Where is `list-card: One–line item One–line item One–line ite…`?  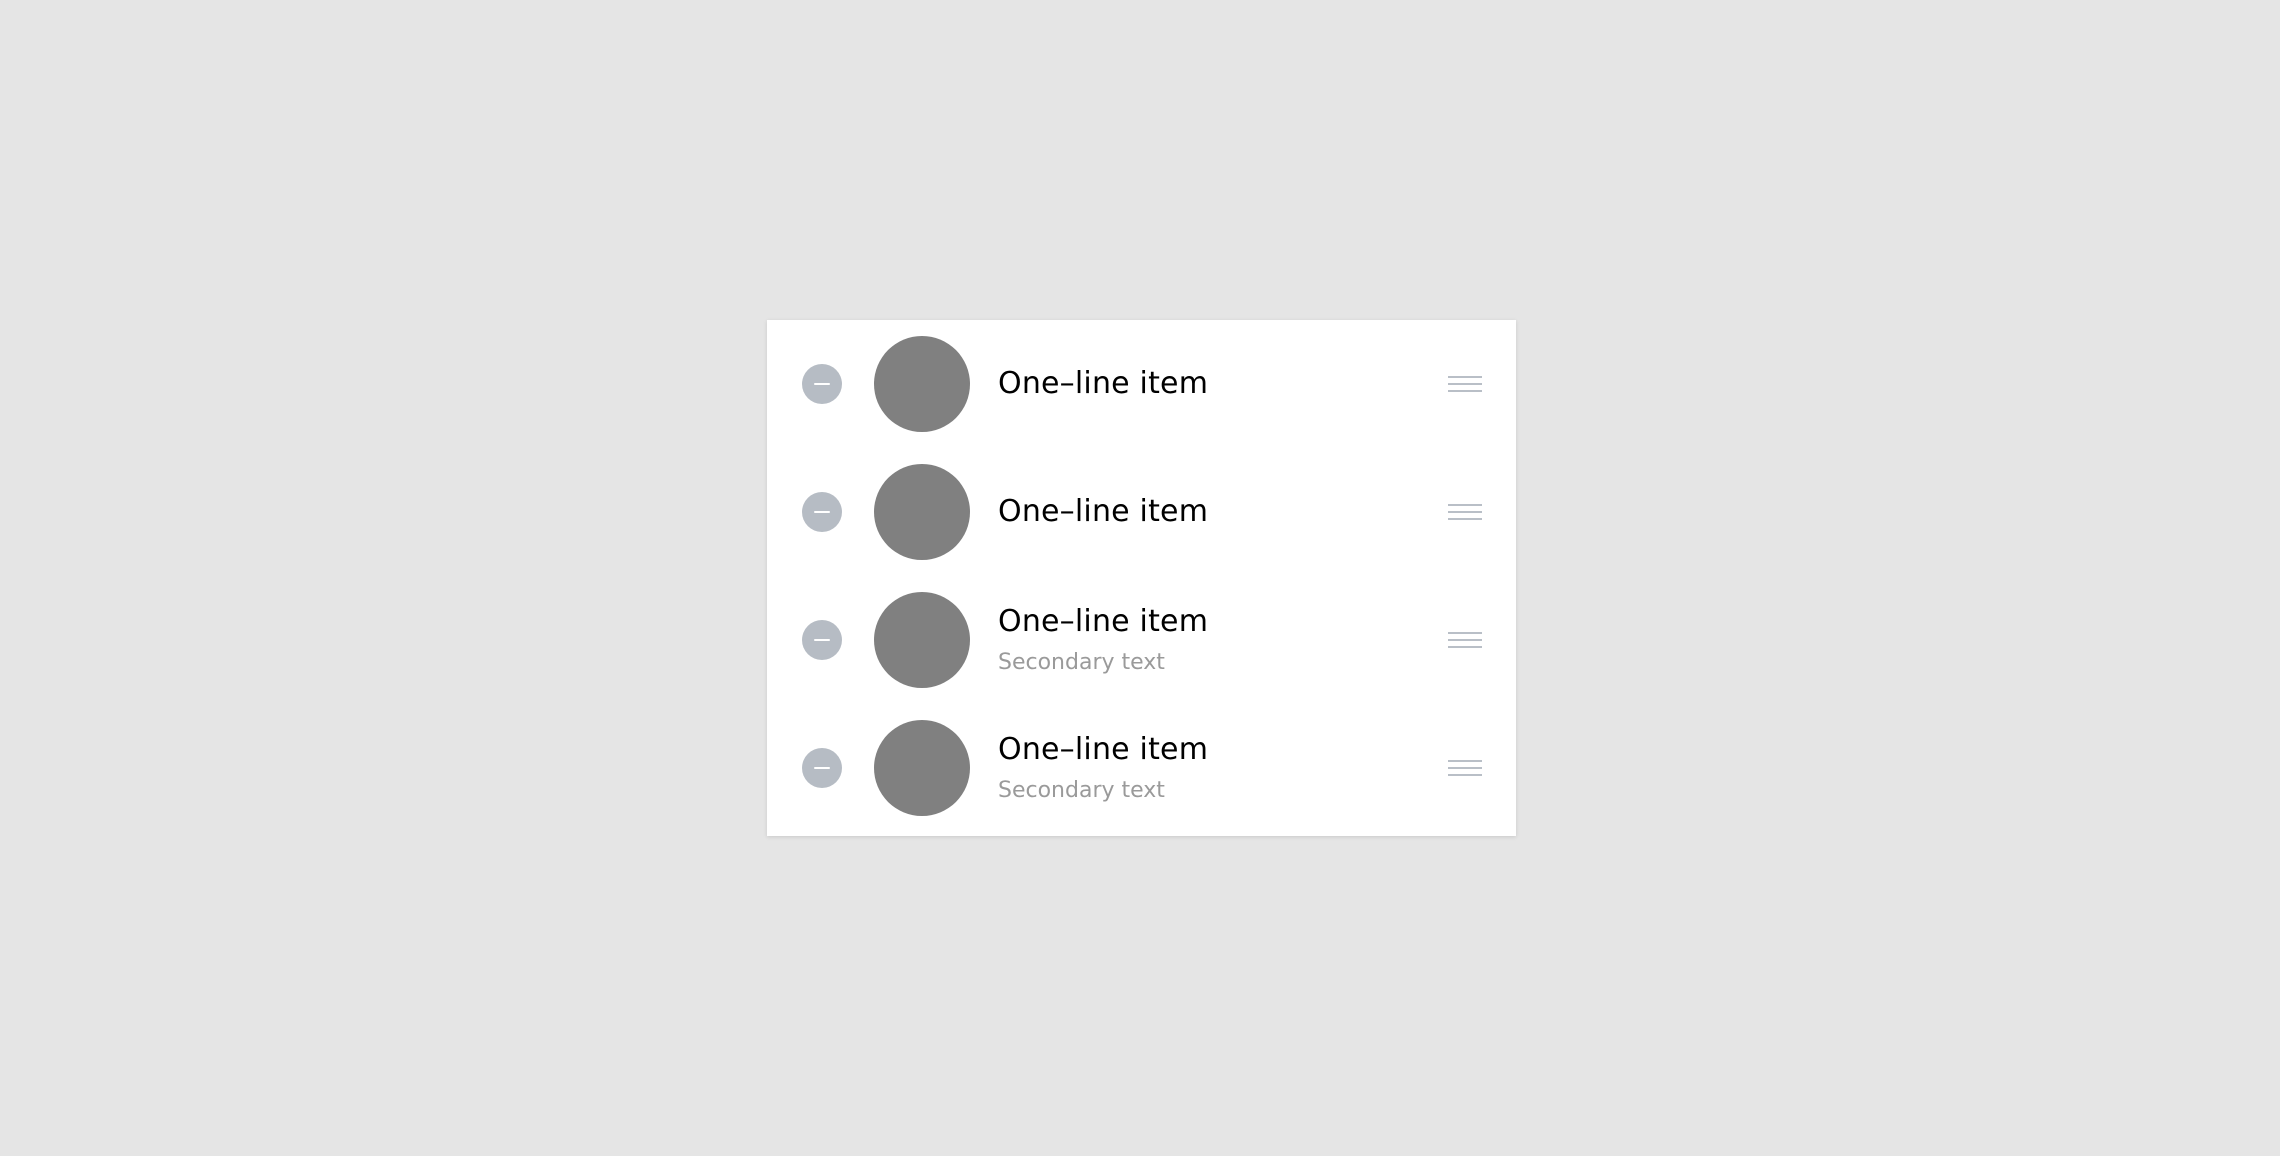 list-card: One–line item One–line item One–line ite… is located at coordinates (1141, 578).